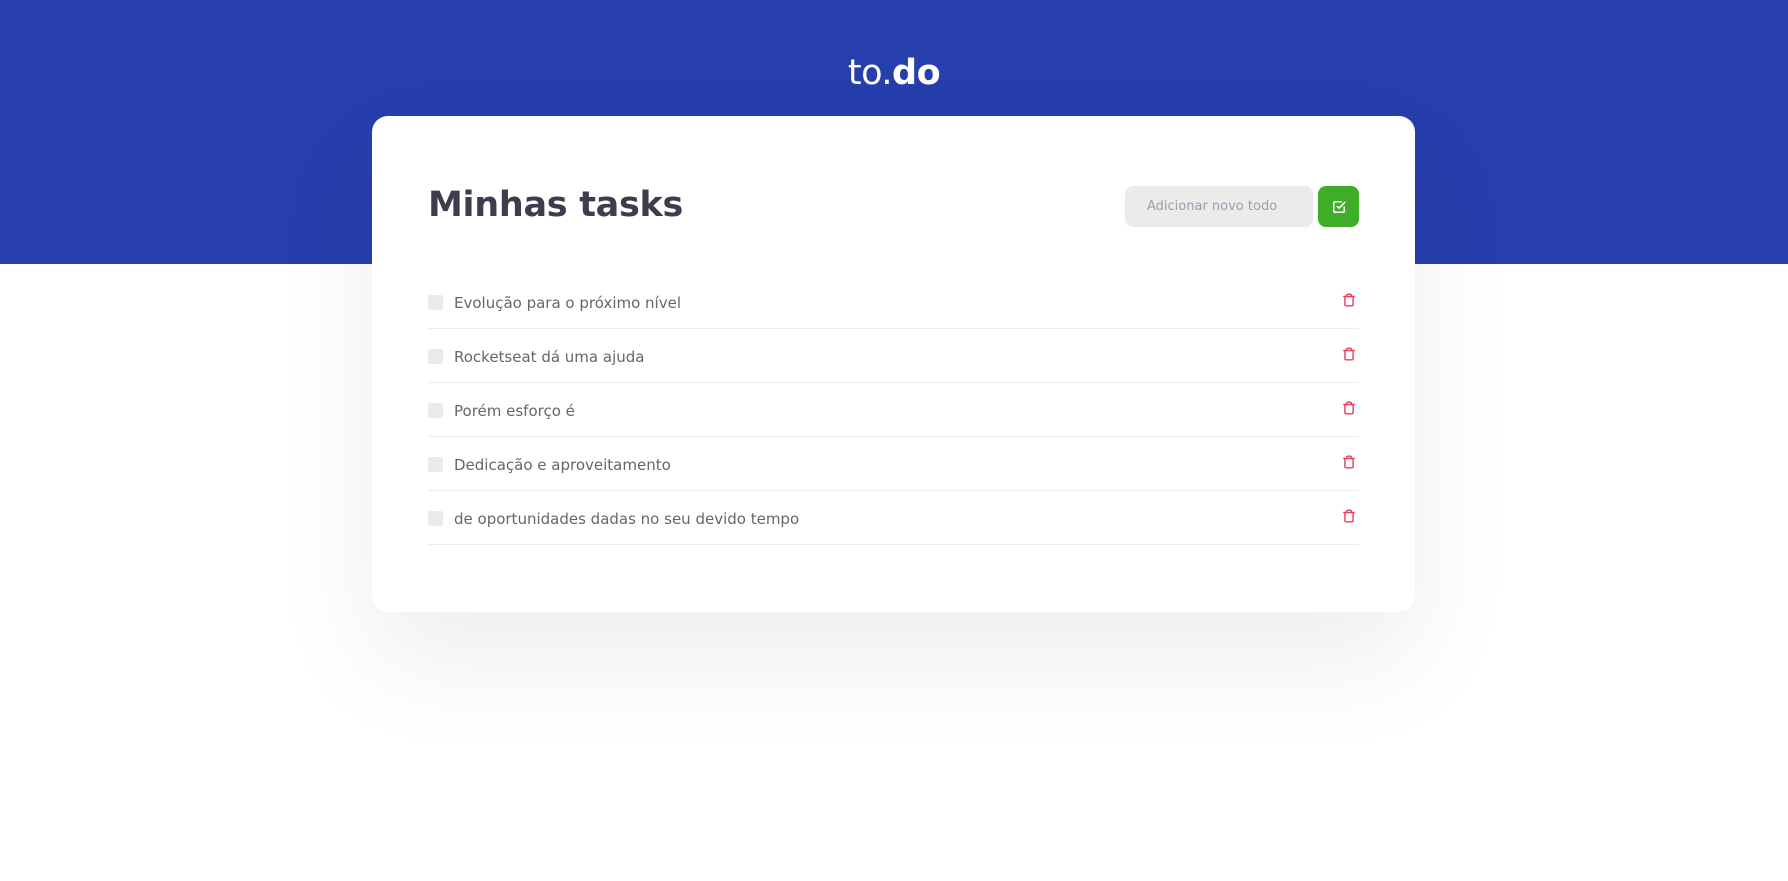  What do you see at coordinates (555, 205) in the screenshot?
I see `page-title: Minhas tasks` at bounding box center [555, 205].